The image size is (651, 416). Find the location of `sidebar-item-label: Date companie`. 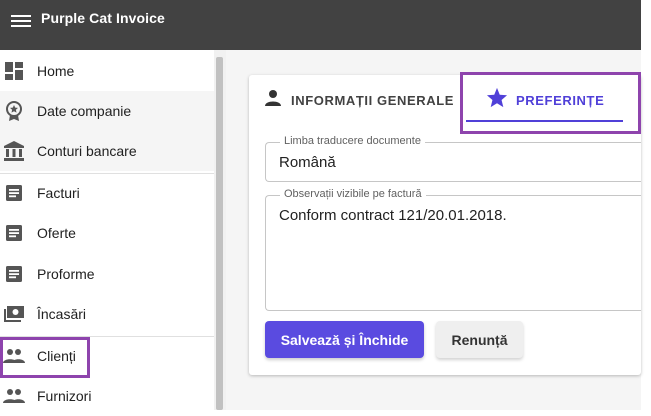

sidebar-item-label: Date companie is located at coordinates (84, 111).